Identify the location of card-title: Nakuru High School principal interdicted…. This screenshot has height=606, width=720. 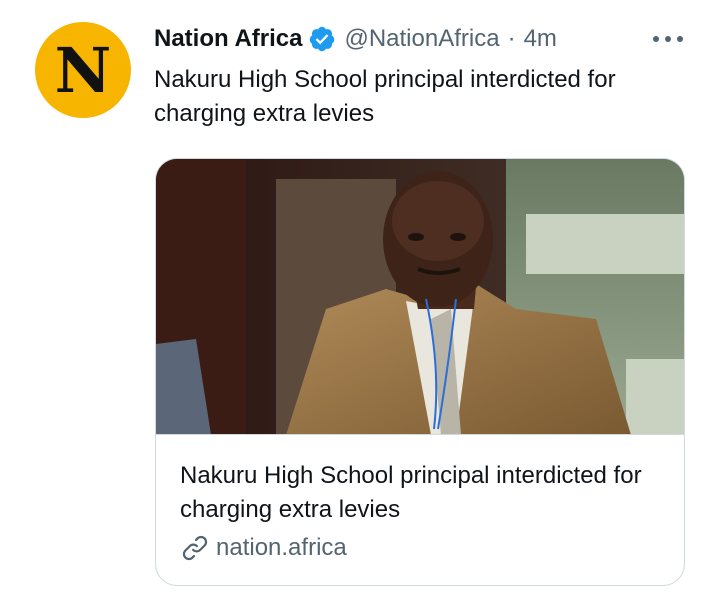
(411, 492).